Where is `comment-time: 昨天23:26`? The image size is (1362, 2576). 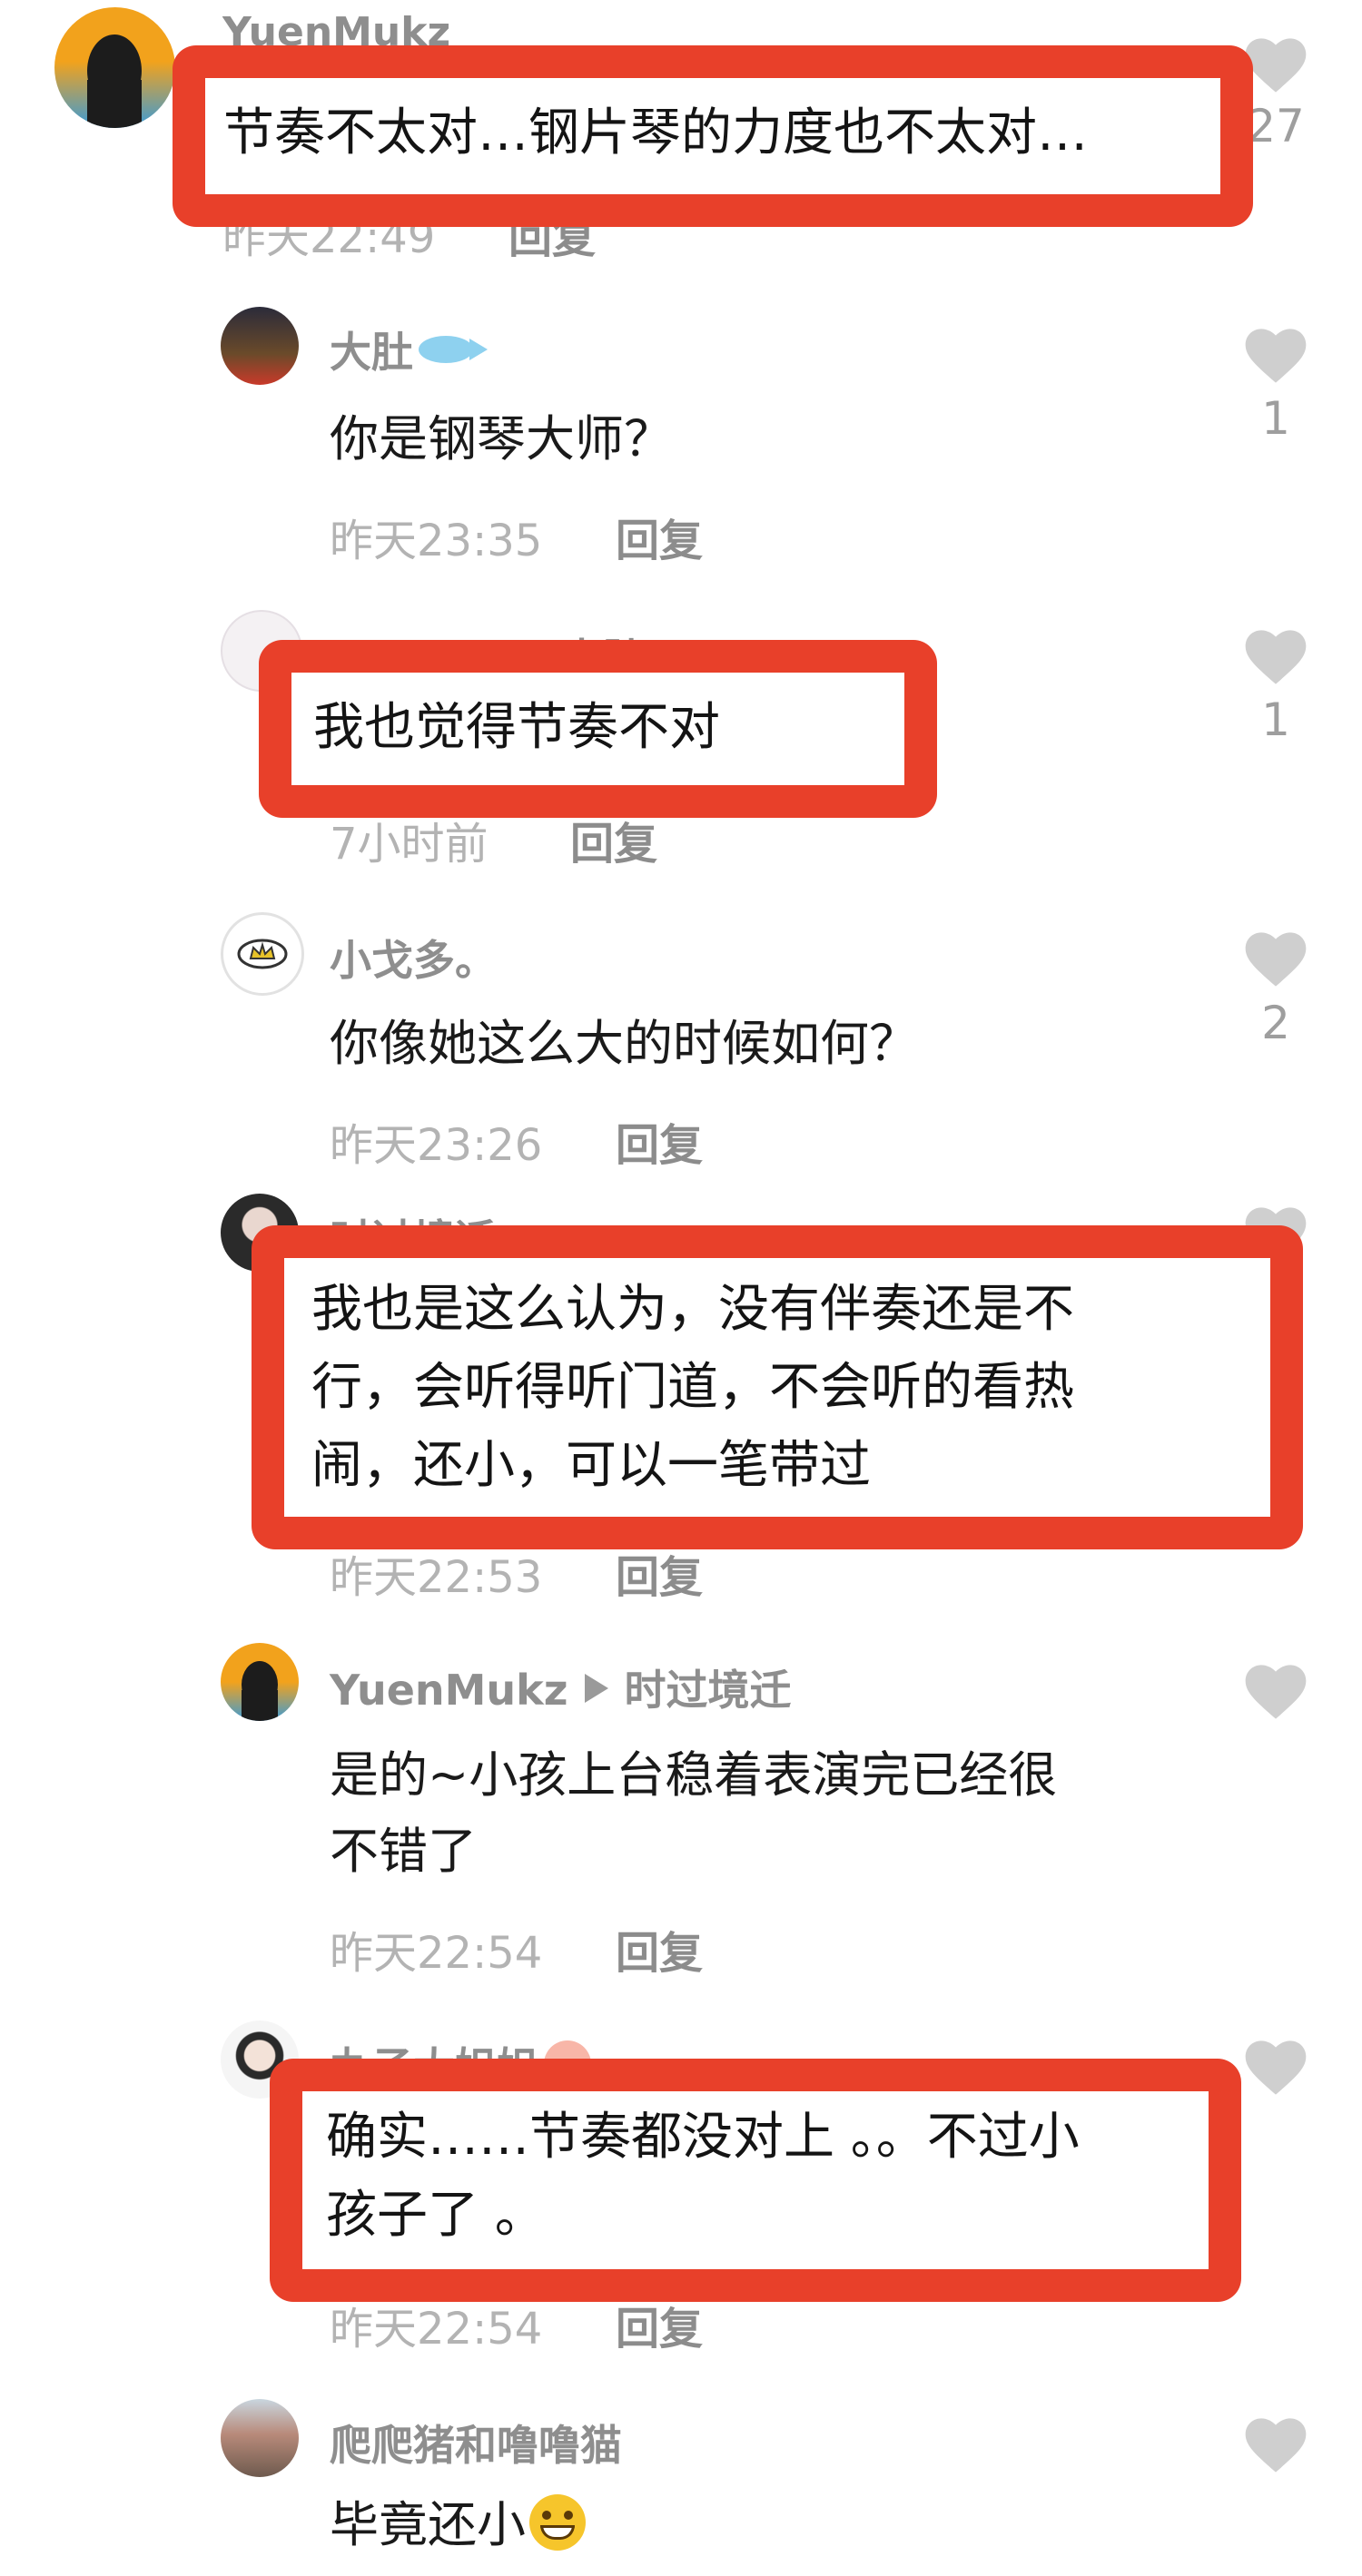 comment-time: 昨天23:26 is located at coordinates (436, 1145).